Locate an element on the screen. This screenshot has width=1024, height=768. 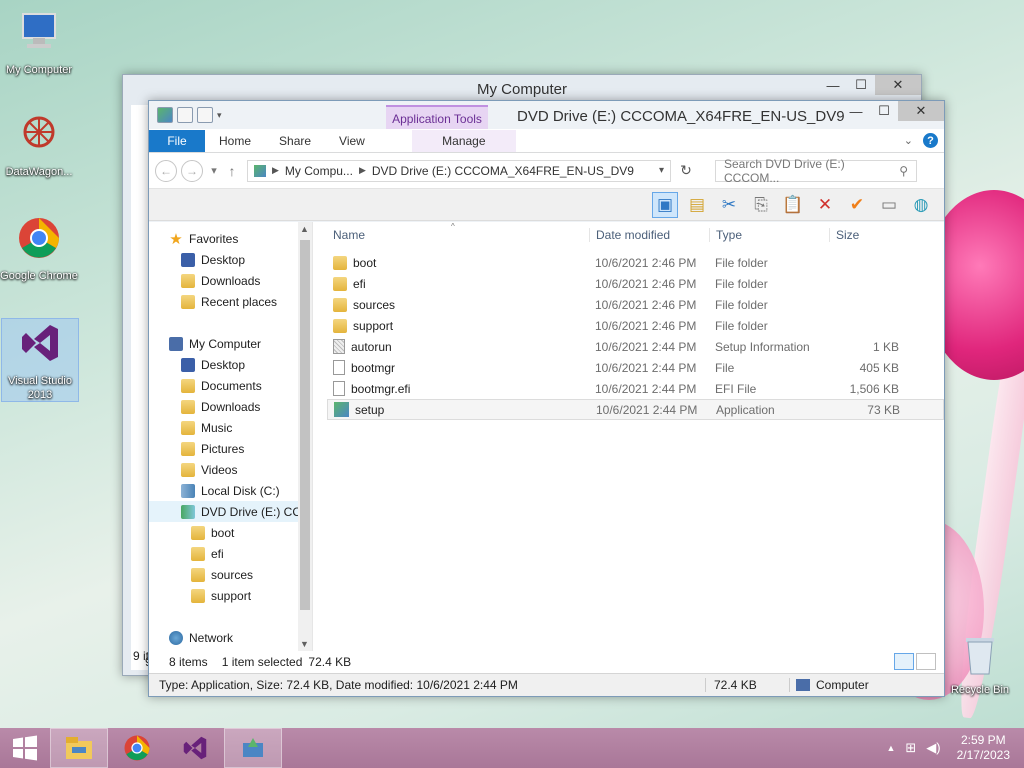
file-row: boot 10/6/2021 2:46 PM File folder is located at coordinates (635, 262).